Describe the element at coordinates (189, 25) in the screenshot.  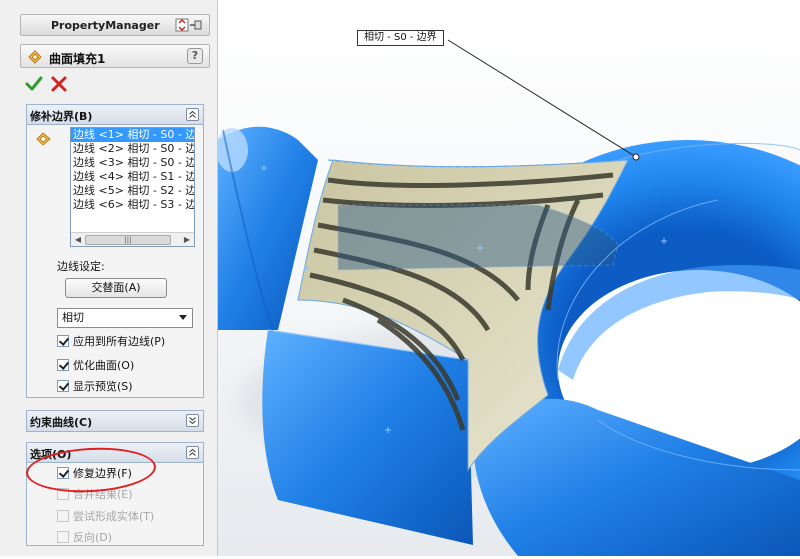
I see `pin-icon` at that location.